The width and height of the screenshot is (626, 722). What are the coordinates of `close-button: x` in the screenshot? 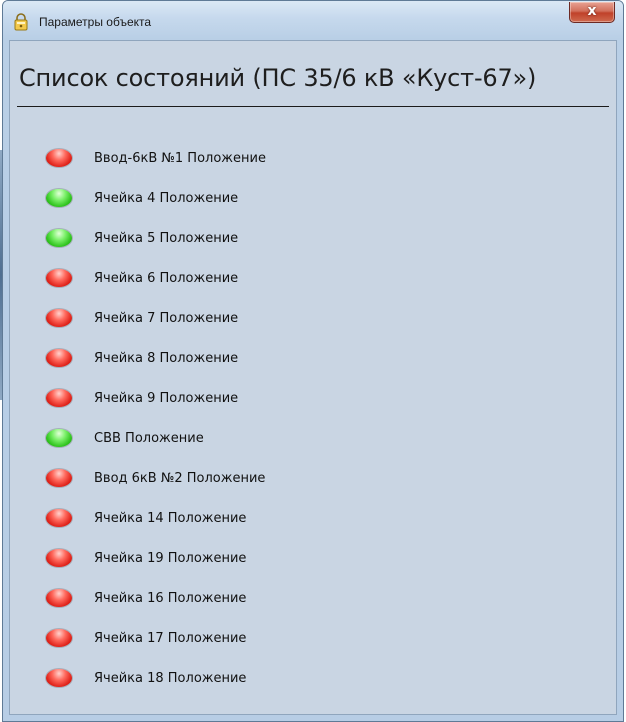 It's located at (592, 12).